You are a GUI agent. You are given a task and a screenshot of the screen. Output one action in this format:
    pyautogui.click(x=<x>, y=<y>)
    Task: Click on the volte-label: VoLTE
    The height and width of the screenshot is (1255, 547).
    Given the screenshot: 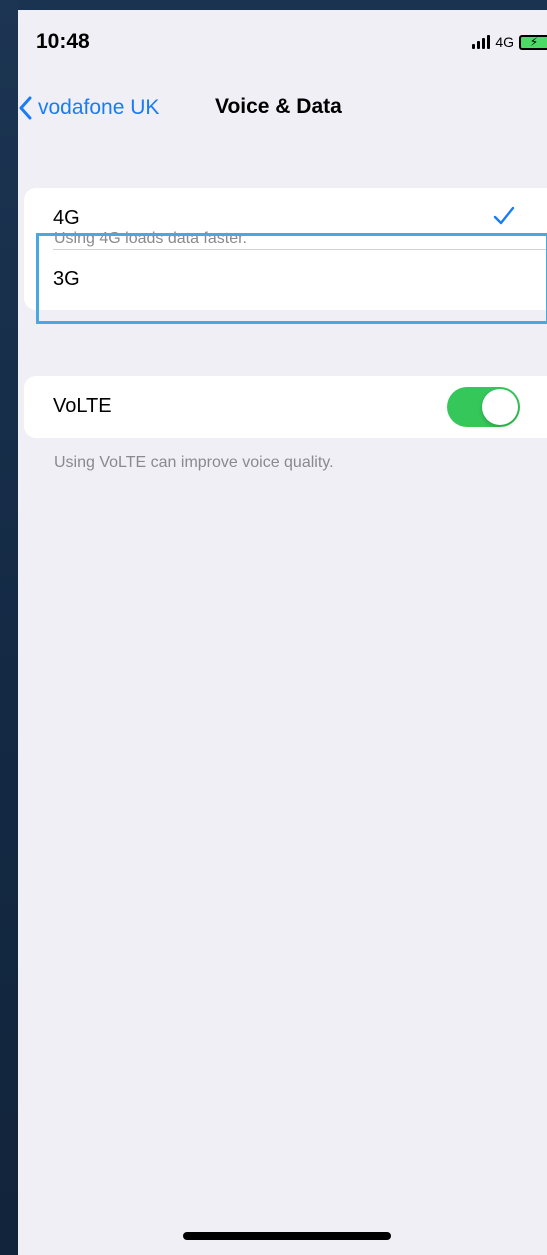 What is the action you would take?
    pyautogui.click(x=82, y=406)
    